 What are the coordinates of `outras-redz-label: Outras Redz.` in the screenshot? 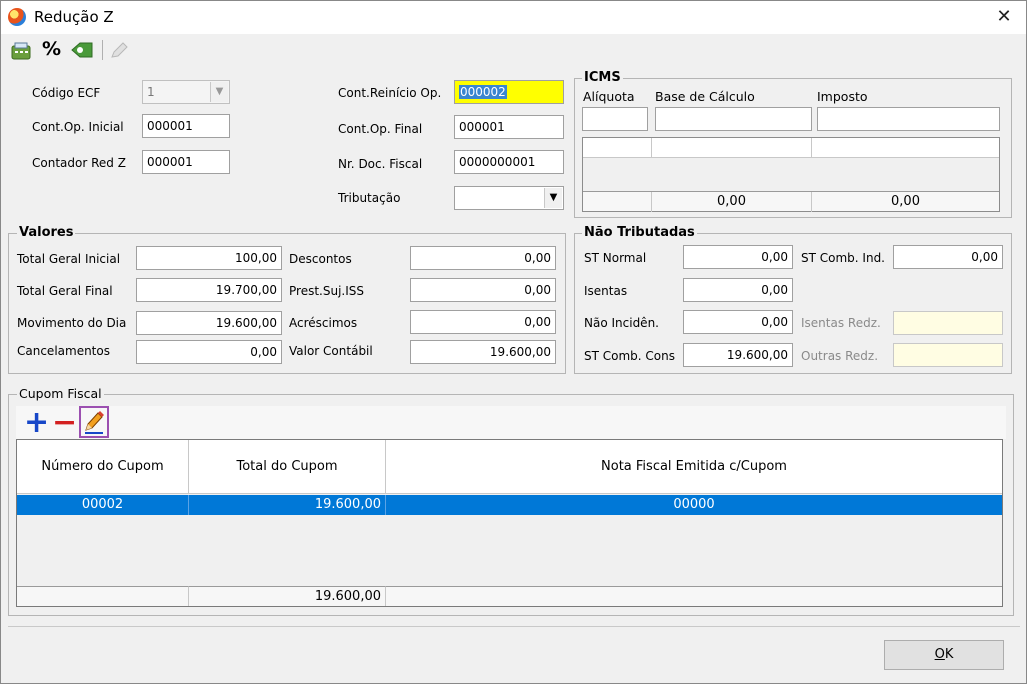 It's located at (840, 356).